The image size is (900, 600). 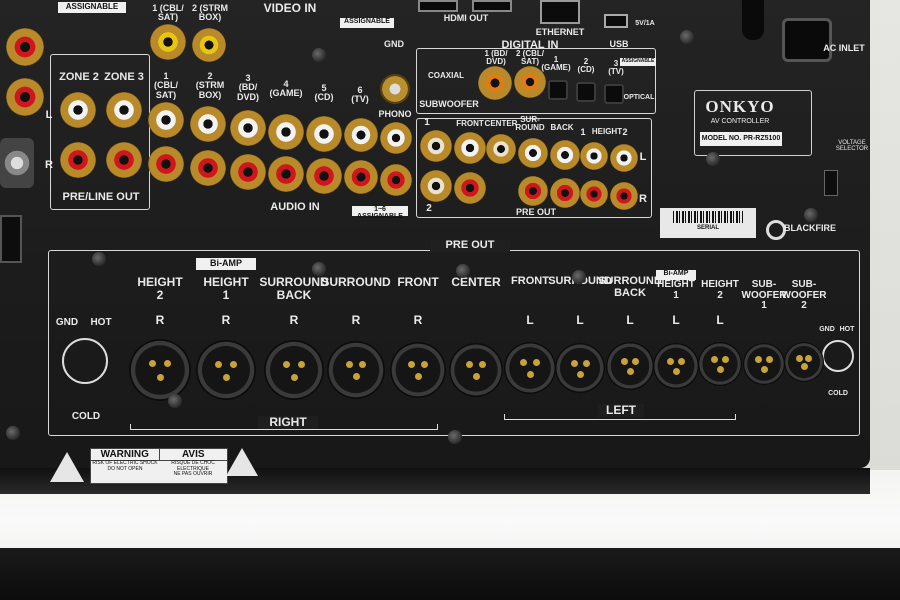 I want to click on audio-in-3-r-jack, so click(x=248, y=172).